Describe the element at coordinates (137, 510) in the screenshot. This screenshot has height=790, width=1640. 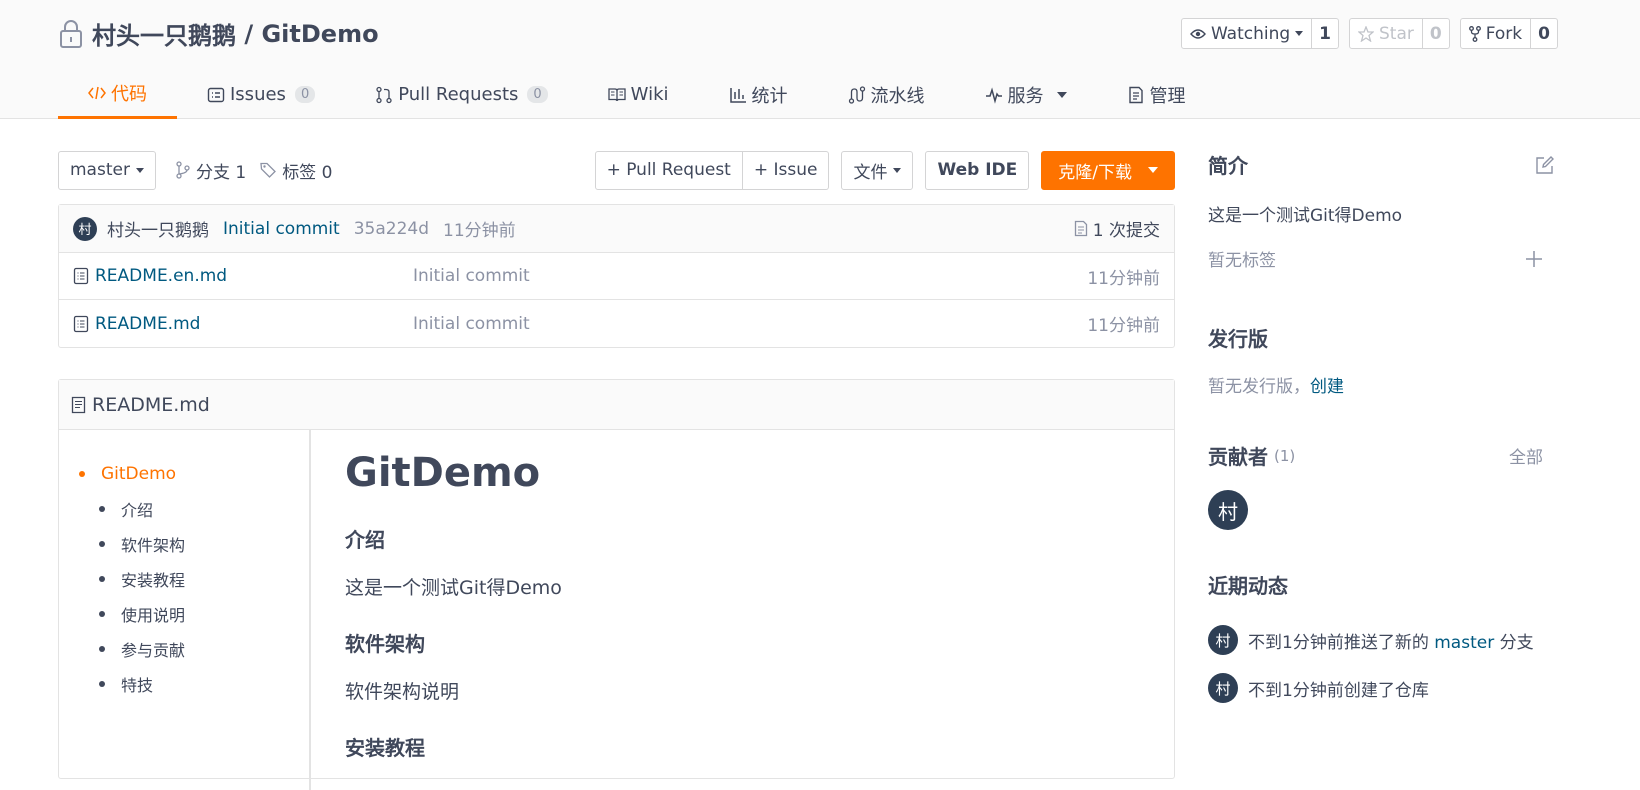
I see `toc-label: 介绍` at that location.